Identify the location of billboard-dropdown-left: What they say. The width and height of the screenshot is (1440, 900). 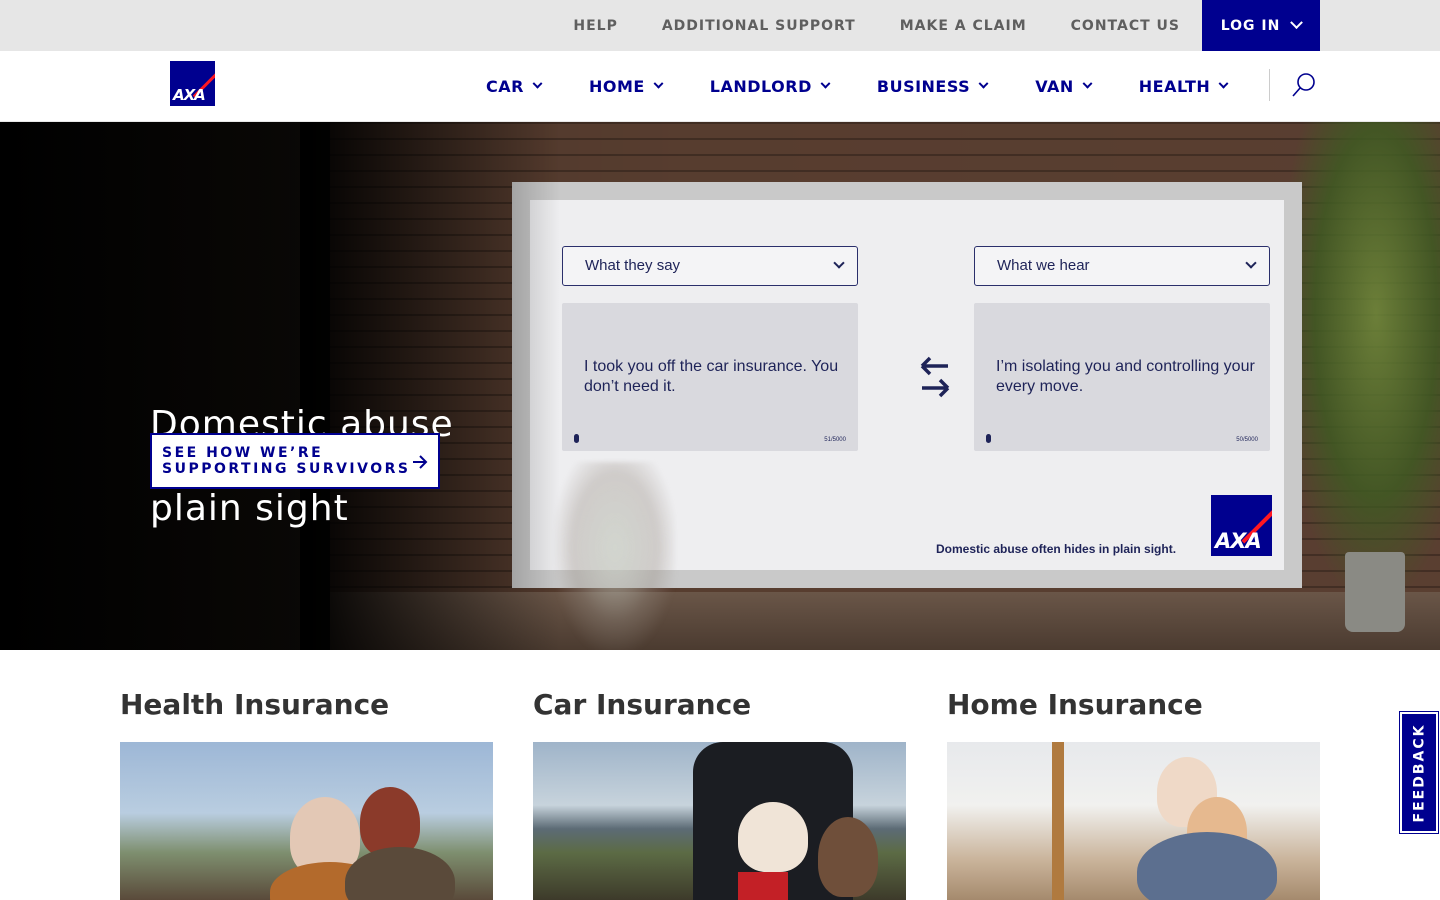
(710, 266).